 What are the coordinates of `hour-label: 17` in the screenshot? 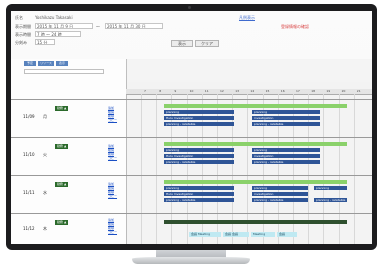 It's located at (298, 91).